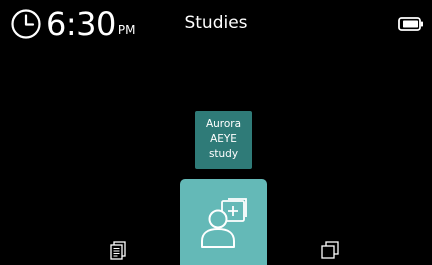  I want to click on page-title: Studies, so click(216, 23).